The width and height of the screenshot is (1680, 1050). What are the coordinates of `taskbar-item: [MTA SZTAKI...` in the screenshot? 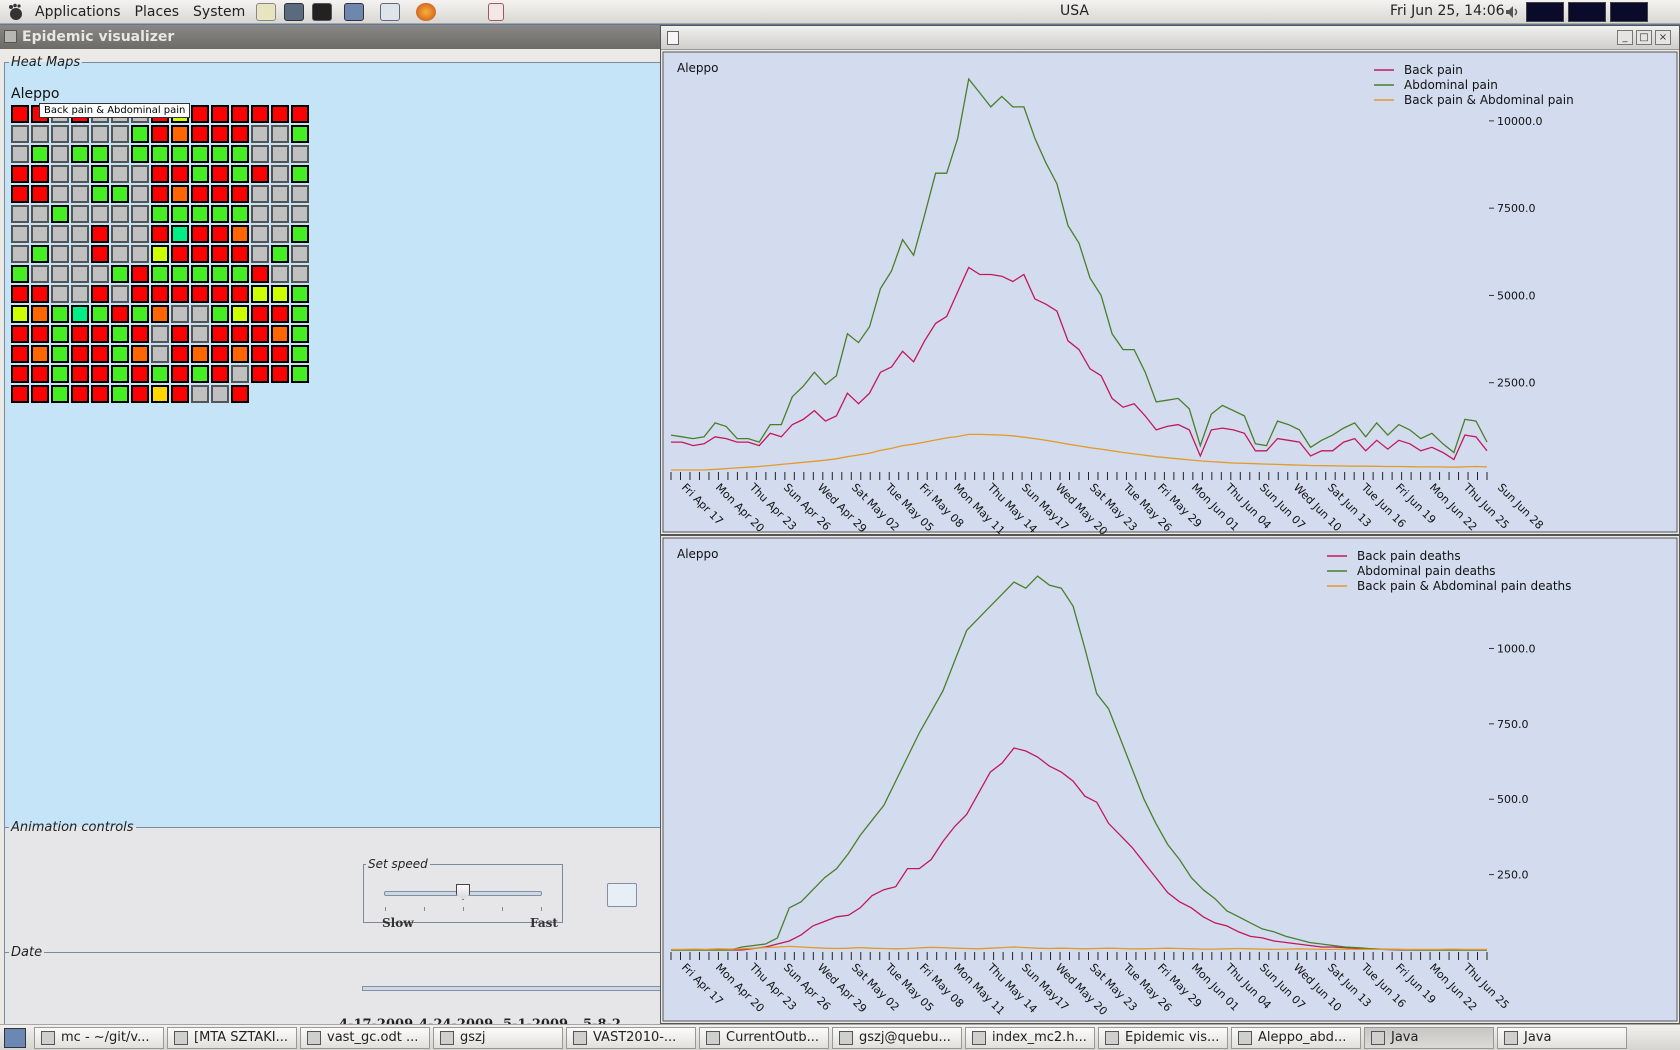 It's located at (232, 1037).